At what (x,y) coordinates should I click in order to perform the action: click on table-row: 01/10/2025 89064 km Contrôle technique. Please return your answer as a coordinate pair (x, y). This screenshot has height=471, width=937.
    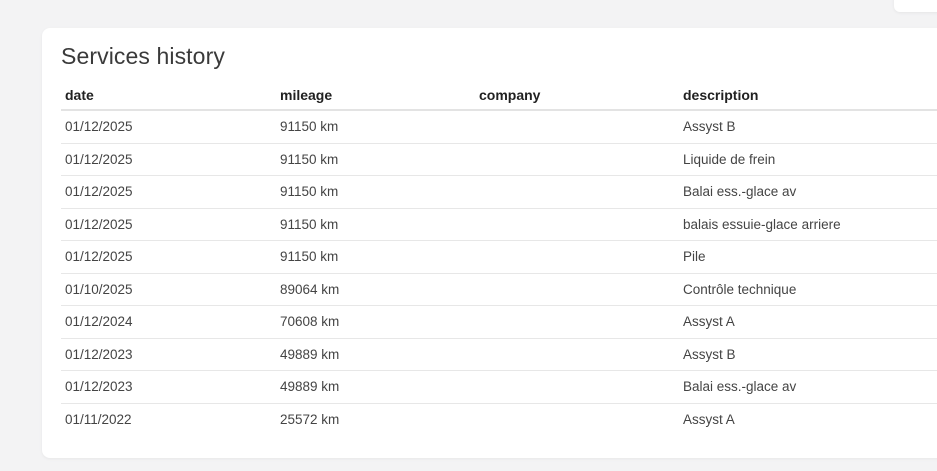
    Looking at the image, I should click on (499, 289).